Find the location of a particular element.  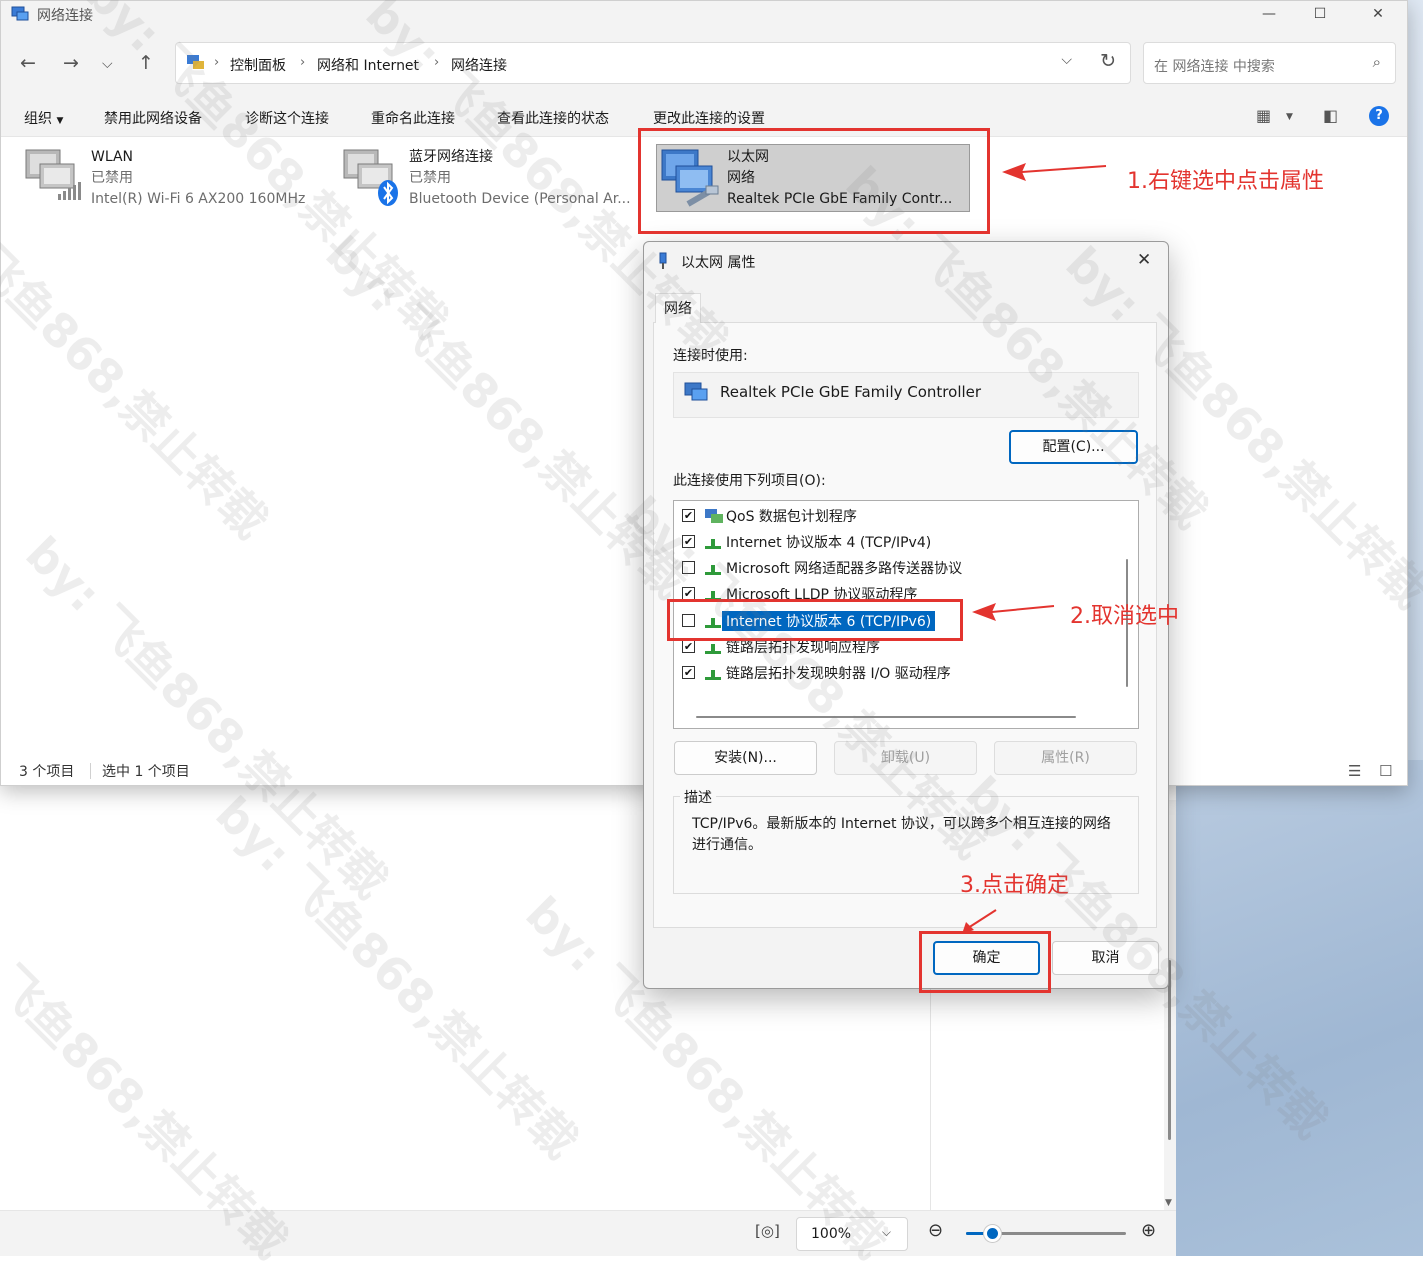

annotation-box-ethernet is located at coordinates (814, 181).